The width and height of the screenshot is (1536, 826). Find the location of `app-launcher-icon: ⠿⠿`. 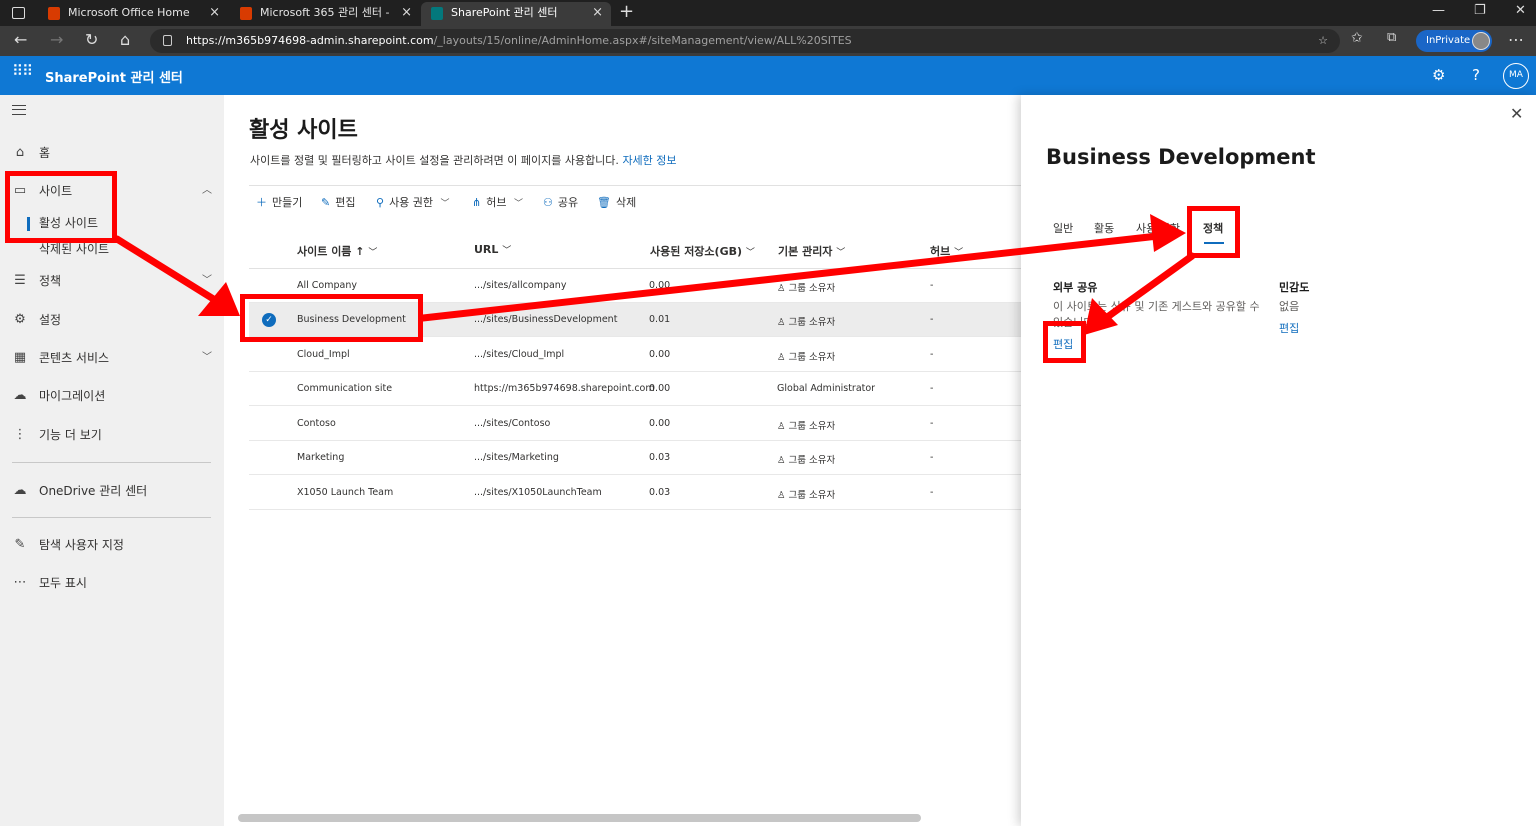

app-launcher-icon: ⠿⠿ is located at coordinates (22, 71).